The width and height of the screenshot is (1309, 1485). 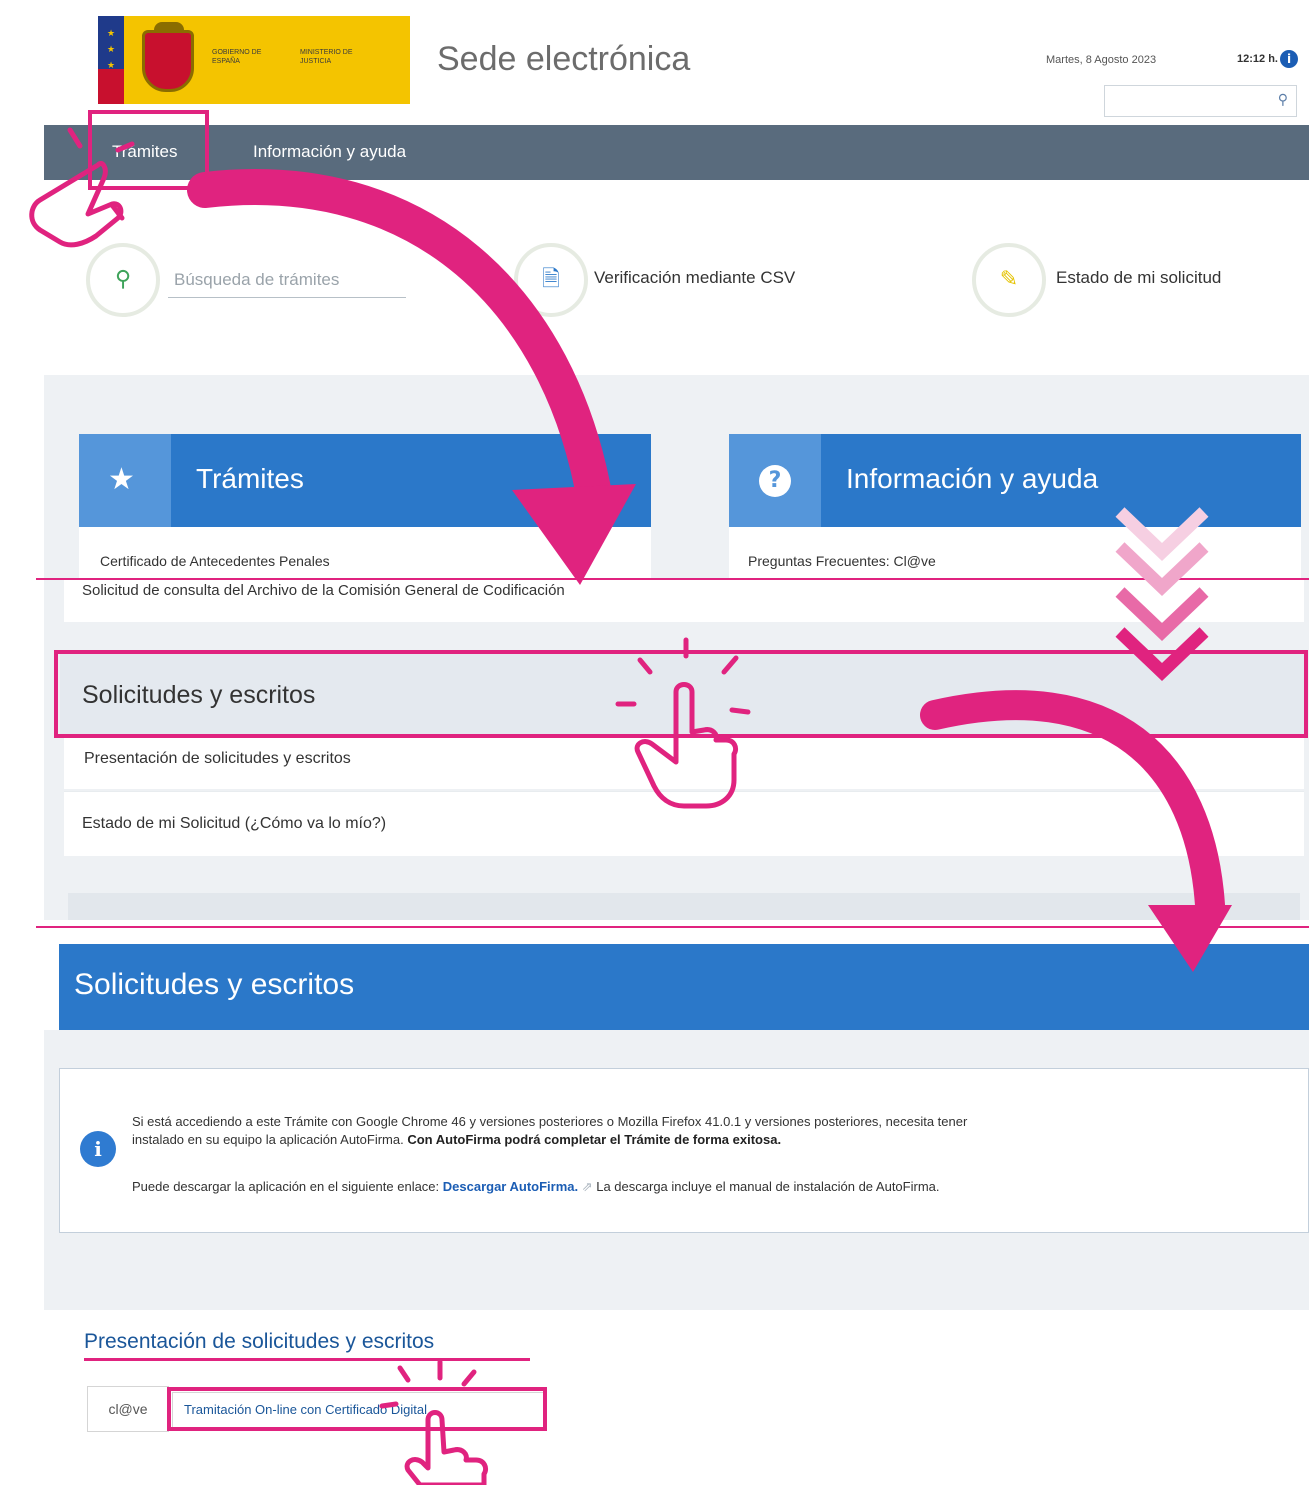 I want to click on chevron-down-icon, so click(x=1162, y=594).